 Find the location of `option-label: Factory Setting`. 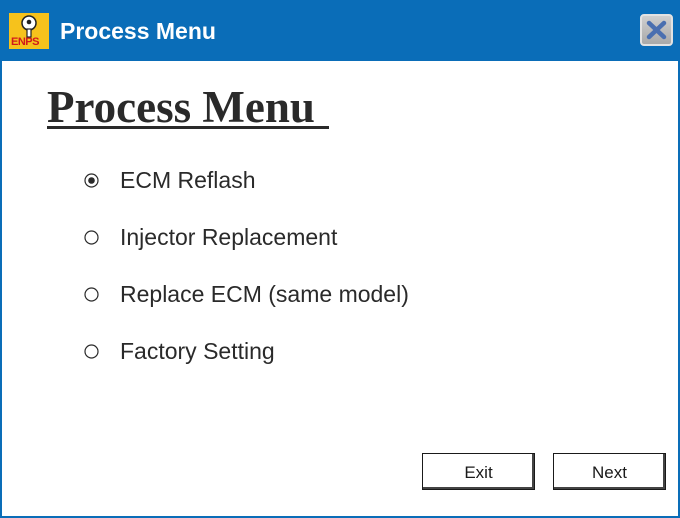

option-label: Factory Setting is located at coordinates (197, 351).